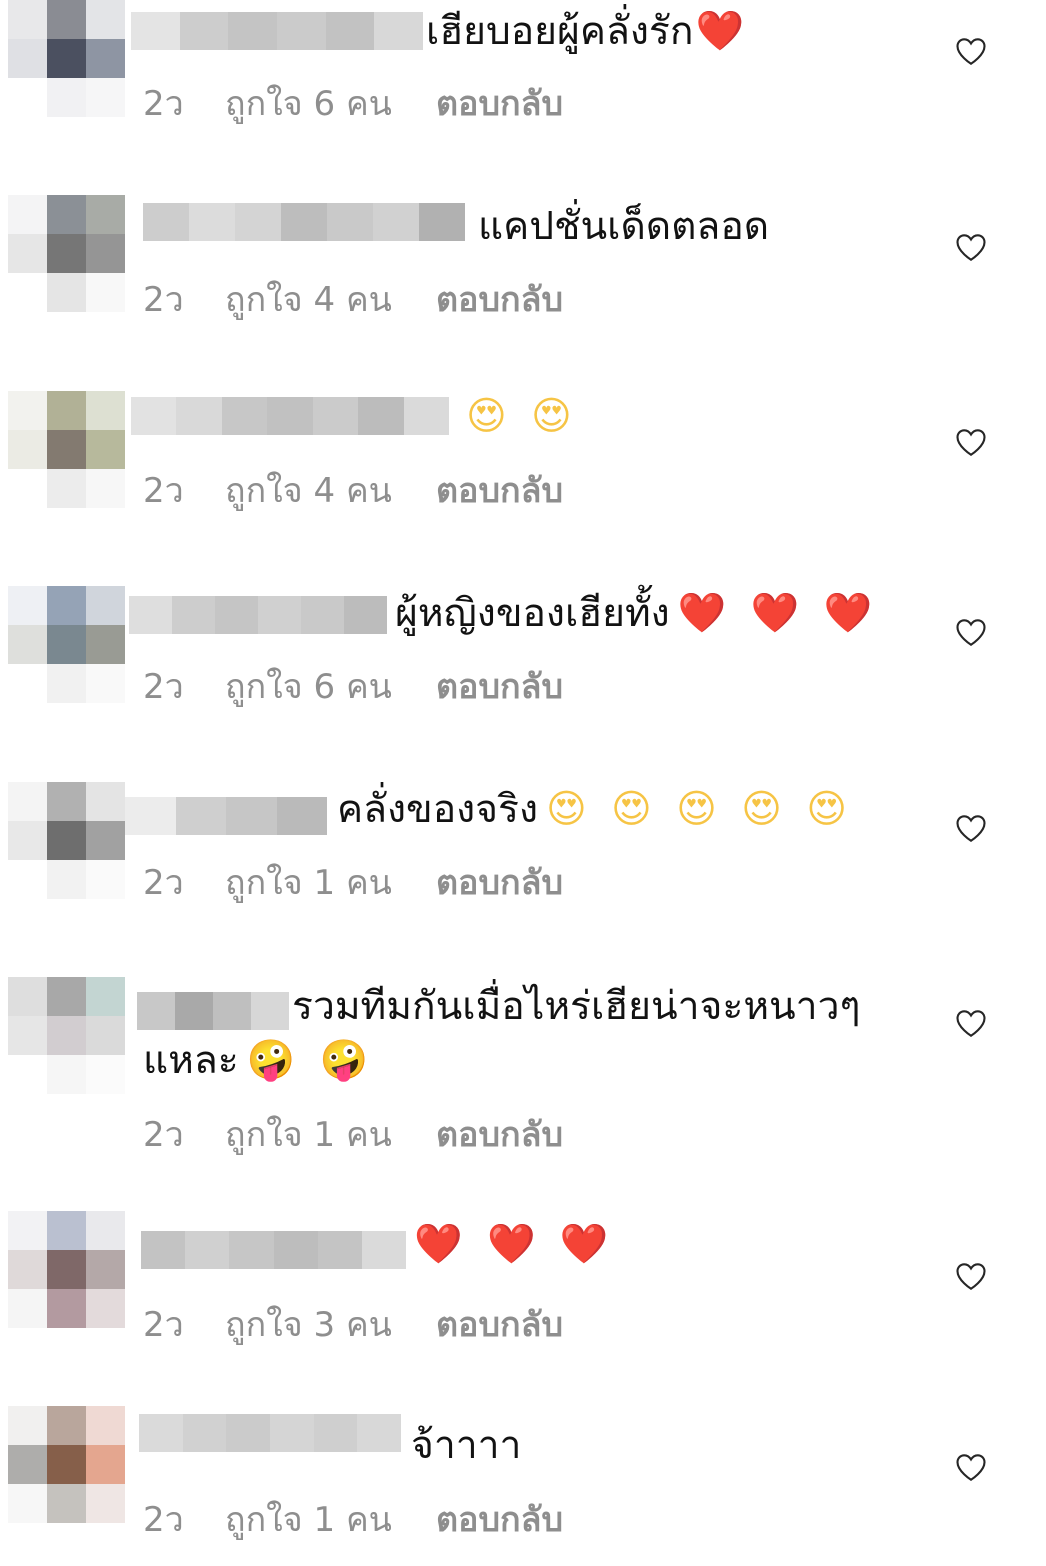 This screenshot has width=1046, height=1566. What do you see at coordinates (576, 1006) in the screenshot?
I see `comment-text: รวมทีมกันเมื่อไหร่เฮียน่าจะหนาวๆ` at bounding box center [576, 1006].